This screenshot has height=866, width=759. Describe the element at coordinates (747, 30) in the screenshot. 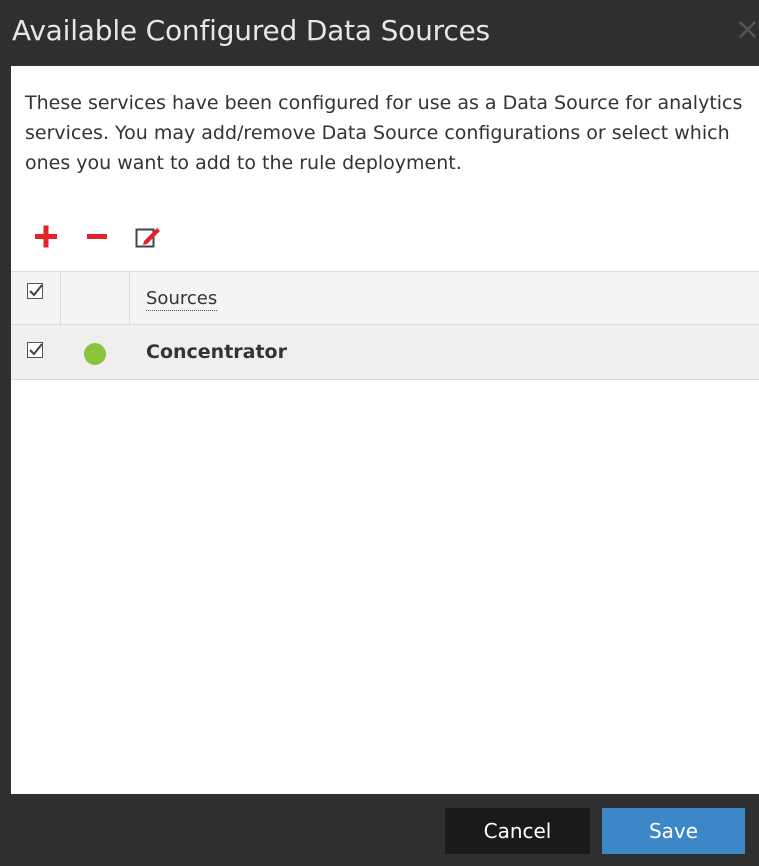

I see `close-icon: ×` at that location.